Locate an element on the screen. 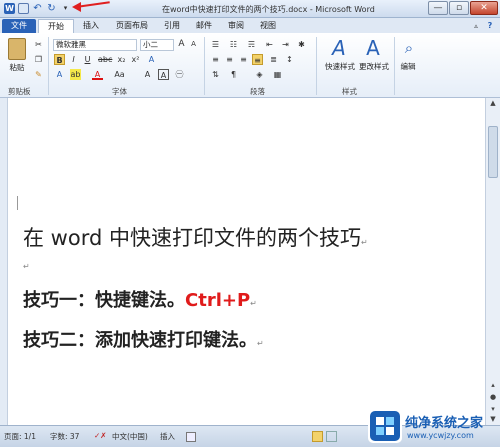  ribbon-tabs: 文件 开始 插入 页面布局 引用 邮件 审阅 视图 ▵ ? is located at coordinates (250, 25).